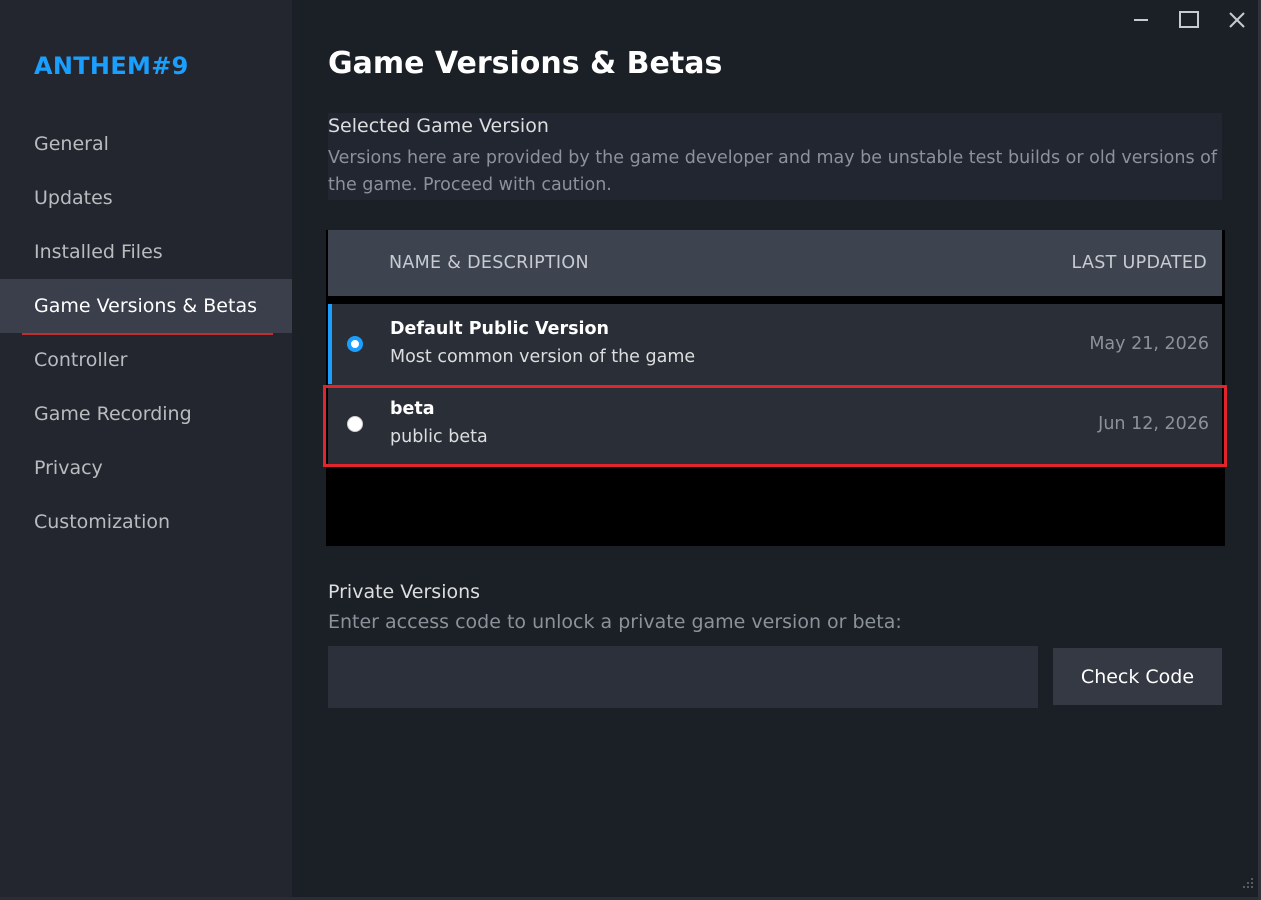  Describe the element at coordinates (111, 66) in the screenshot. I see `game-title: ANTHEM#9` at that location.